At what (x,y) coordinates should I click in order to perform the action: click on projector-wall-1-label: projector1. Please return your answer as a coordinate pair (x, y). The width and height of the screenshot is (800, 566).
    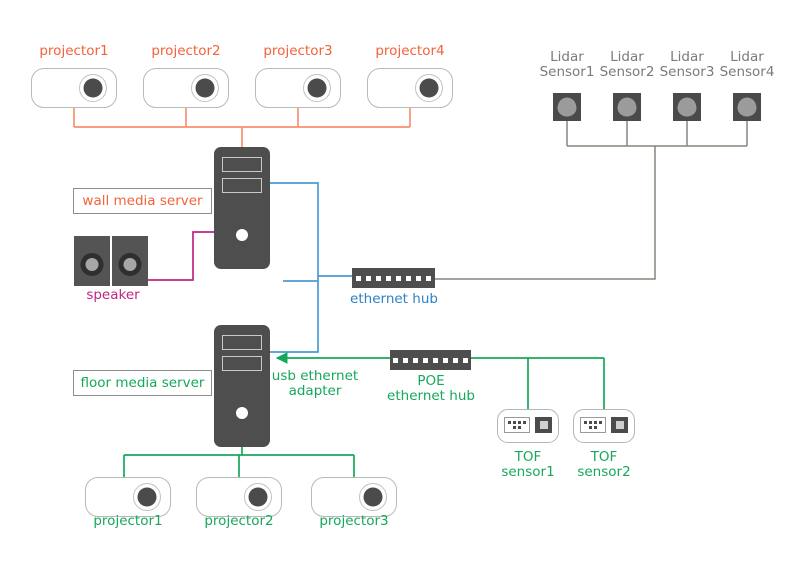
    Looking at the image, I should click on (74, 51).